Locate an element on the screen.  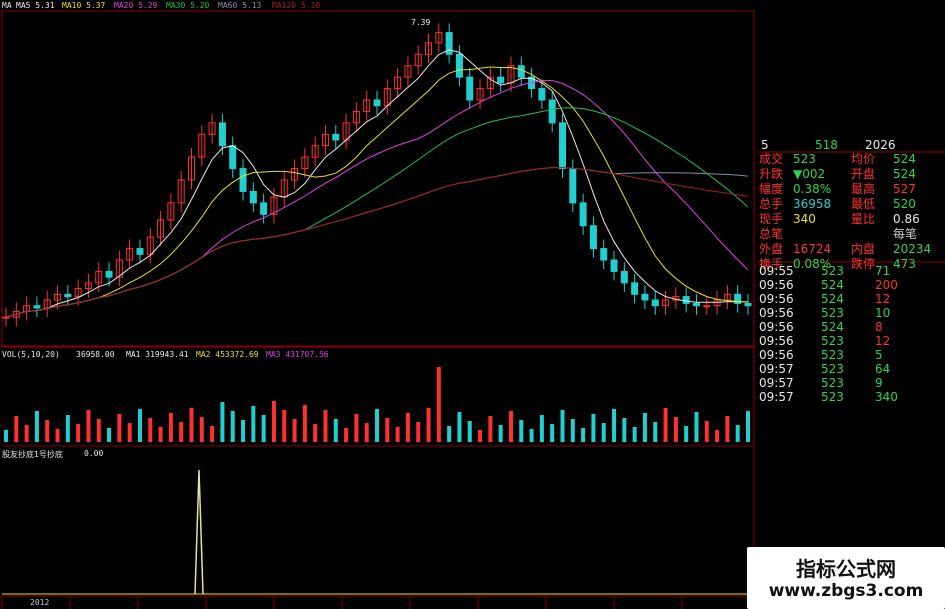
quote-value: 340 is located at coordinates (804, 219).